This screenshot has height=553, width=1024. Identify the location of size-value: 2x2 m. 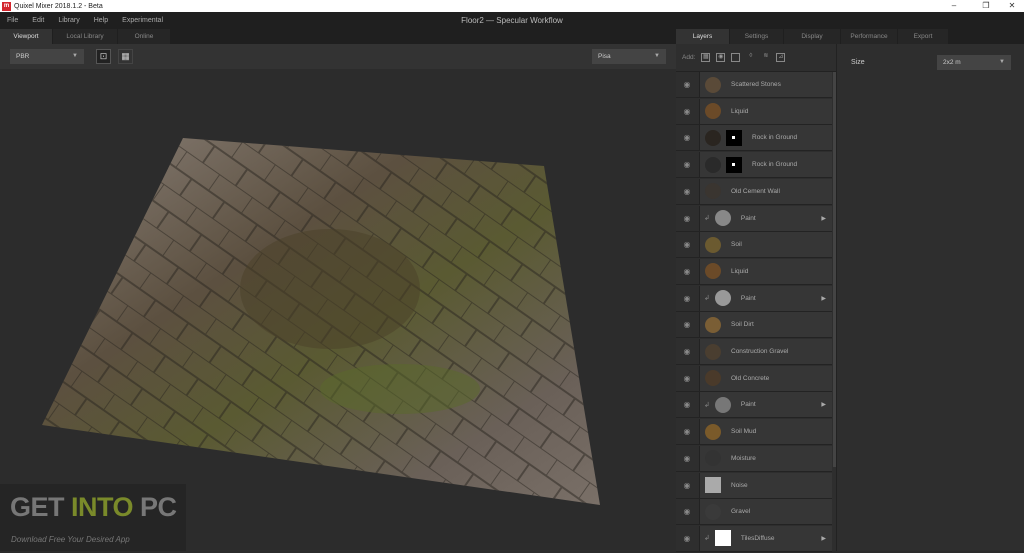
(952, 62).